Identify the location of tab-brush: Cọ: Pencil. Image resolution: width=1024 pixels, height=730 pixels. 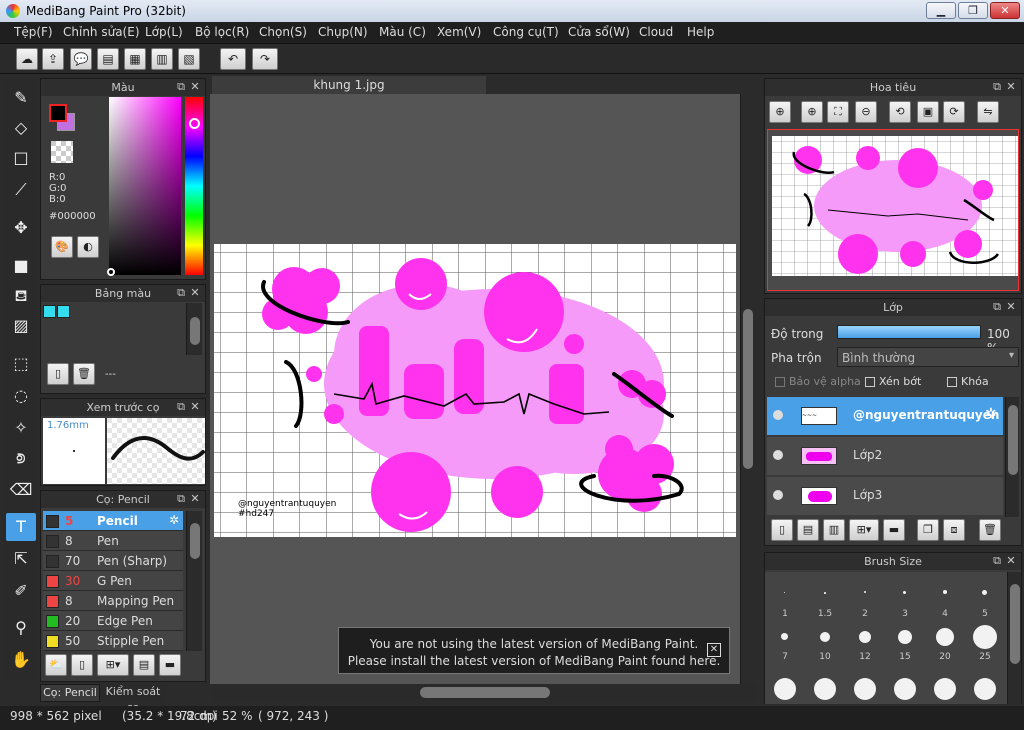
(70, 693).